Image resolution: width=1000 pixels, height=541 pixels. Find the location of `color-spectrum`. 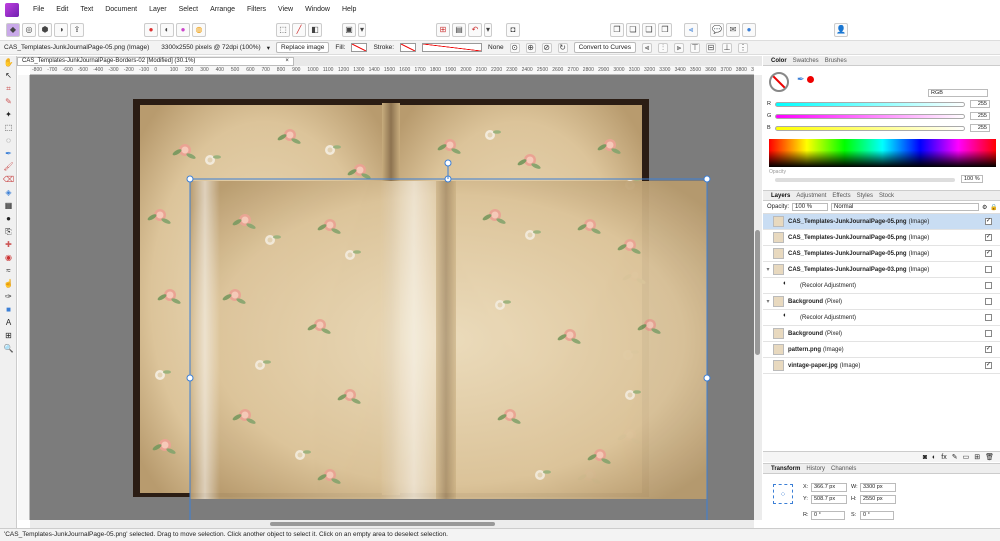

color-spectrum is located at coordinates (882, 153).